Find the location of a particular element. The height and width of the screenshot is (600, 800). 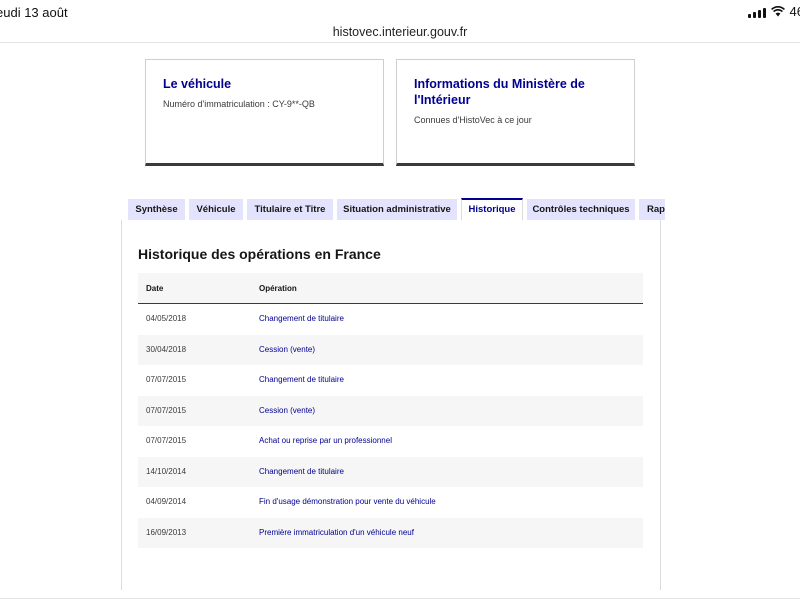

status-time: eudi 13 août is located at coordinates (34, 12).